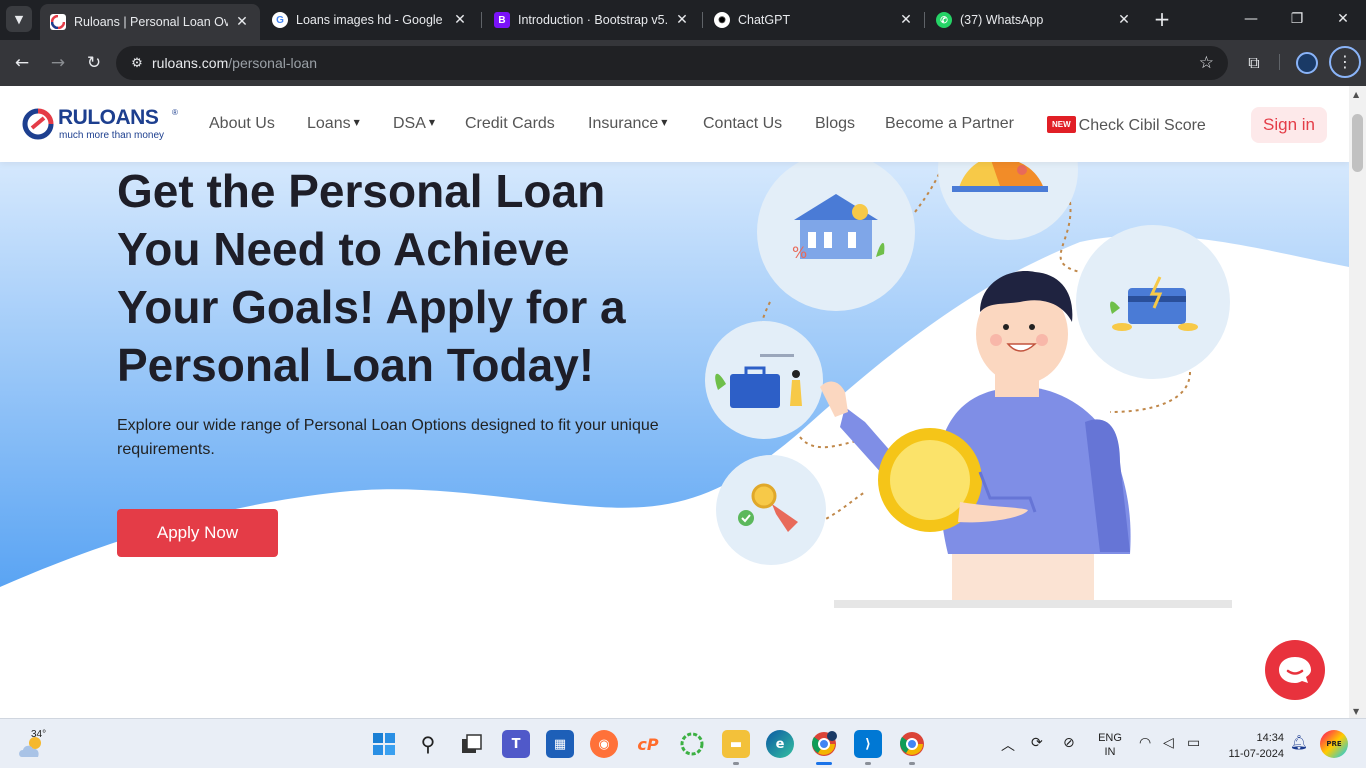 The image size is (1366, 768). Describe the element at coordinates (1357, 143) in the screenshot. I see `scrollbar-thumb` at that location.